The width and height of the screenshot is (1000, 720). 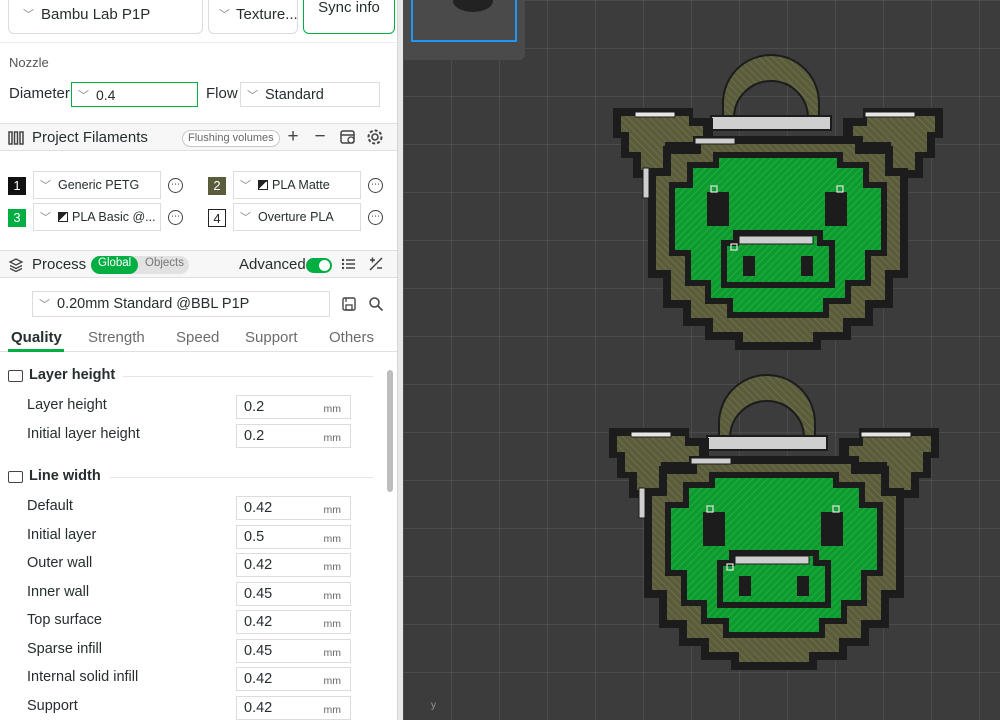 I want to click on line-width-inner-wall-label: Inner wall, so click(x=58, y=592).